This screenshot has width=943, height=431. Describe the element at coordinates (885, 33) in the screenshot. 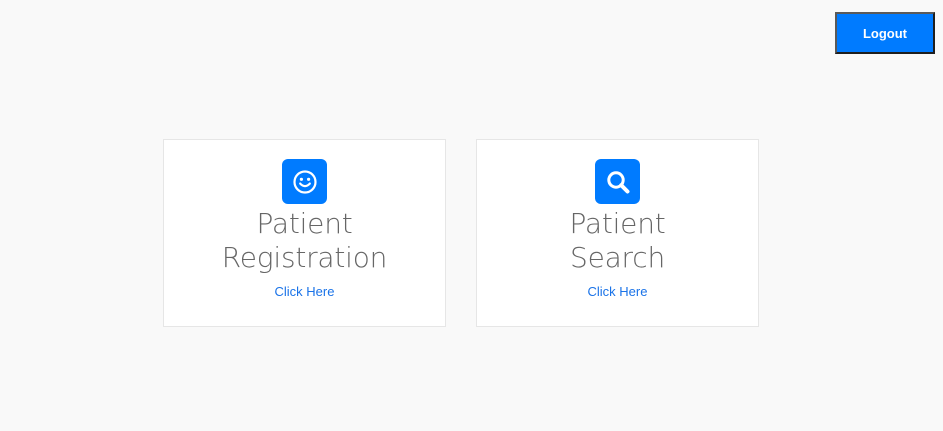

I see `logout-button: Logout` at that location.